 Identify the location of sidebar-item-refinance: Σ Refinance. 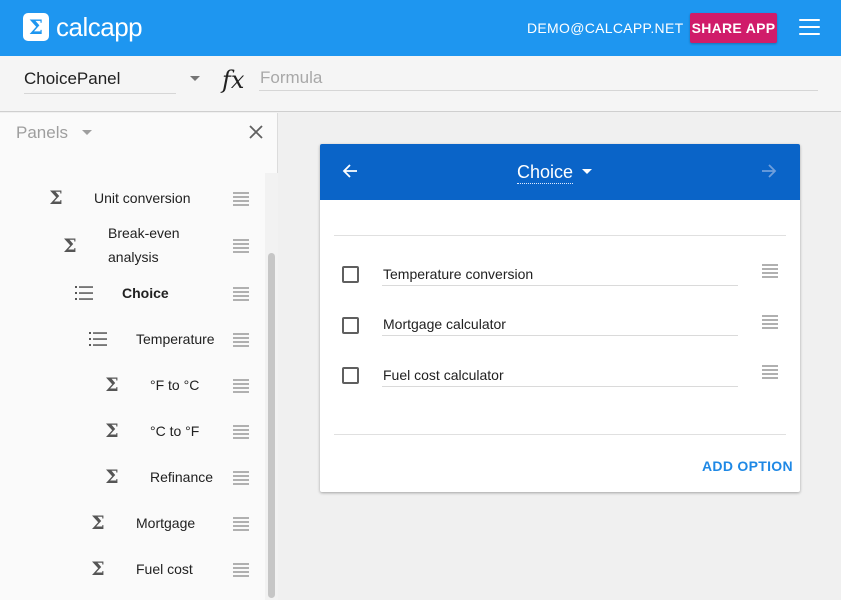
(132, 487).